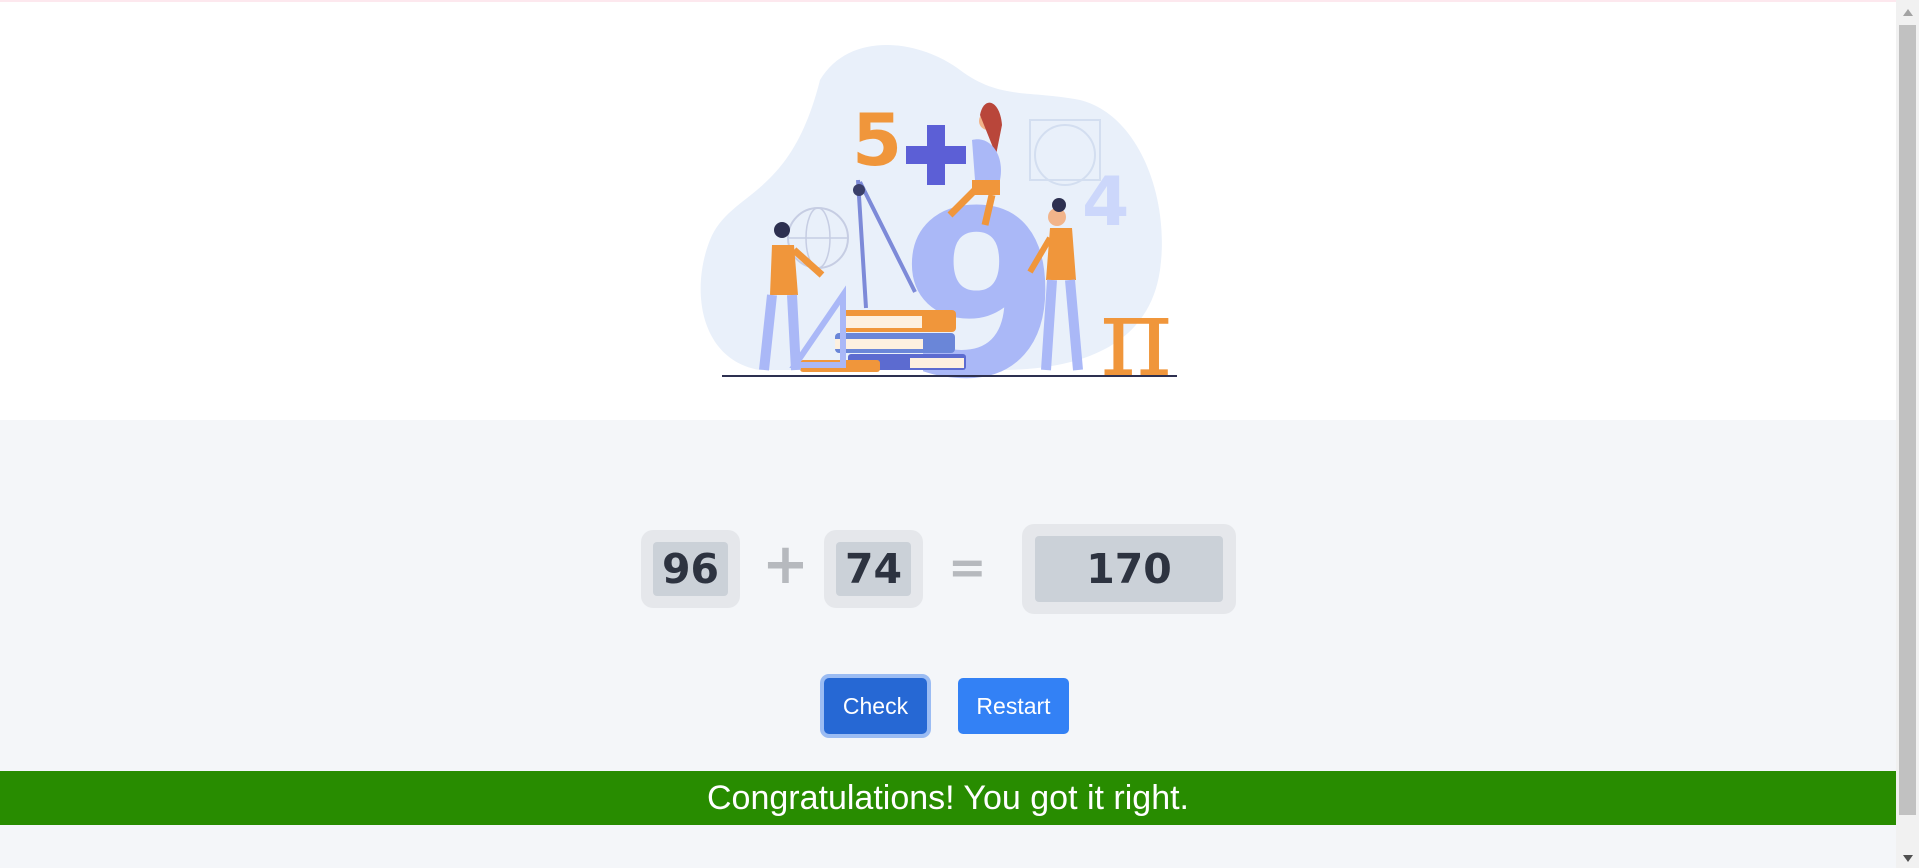 The image size is (1919, 868). I want to click on first-number: 96, so click(690, 569).